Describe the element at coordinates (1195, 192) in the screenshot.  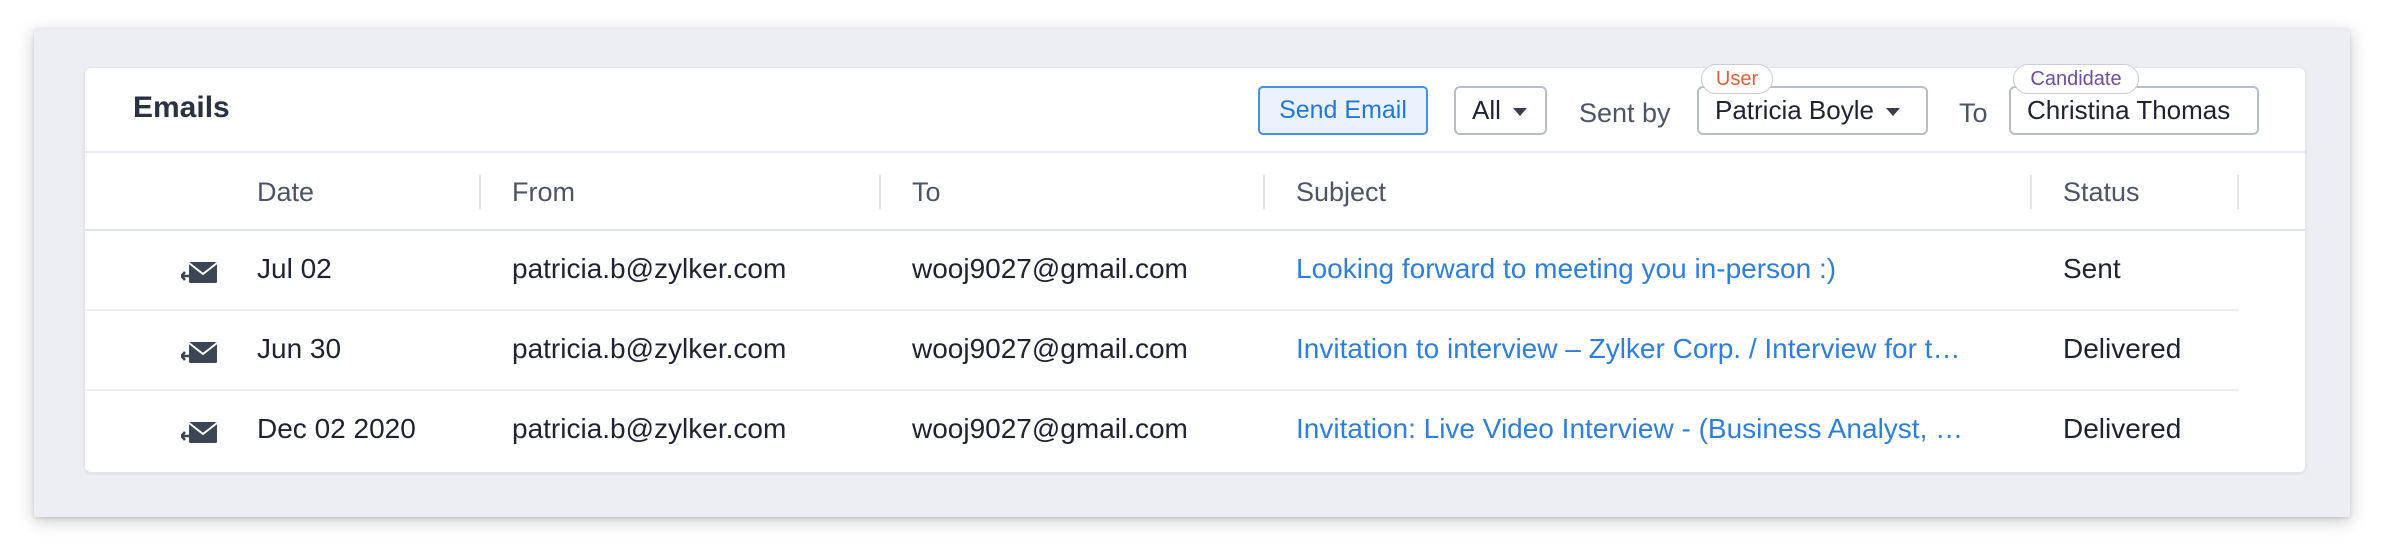
I see `table-header: Date From To Subject Status` at that location.